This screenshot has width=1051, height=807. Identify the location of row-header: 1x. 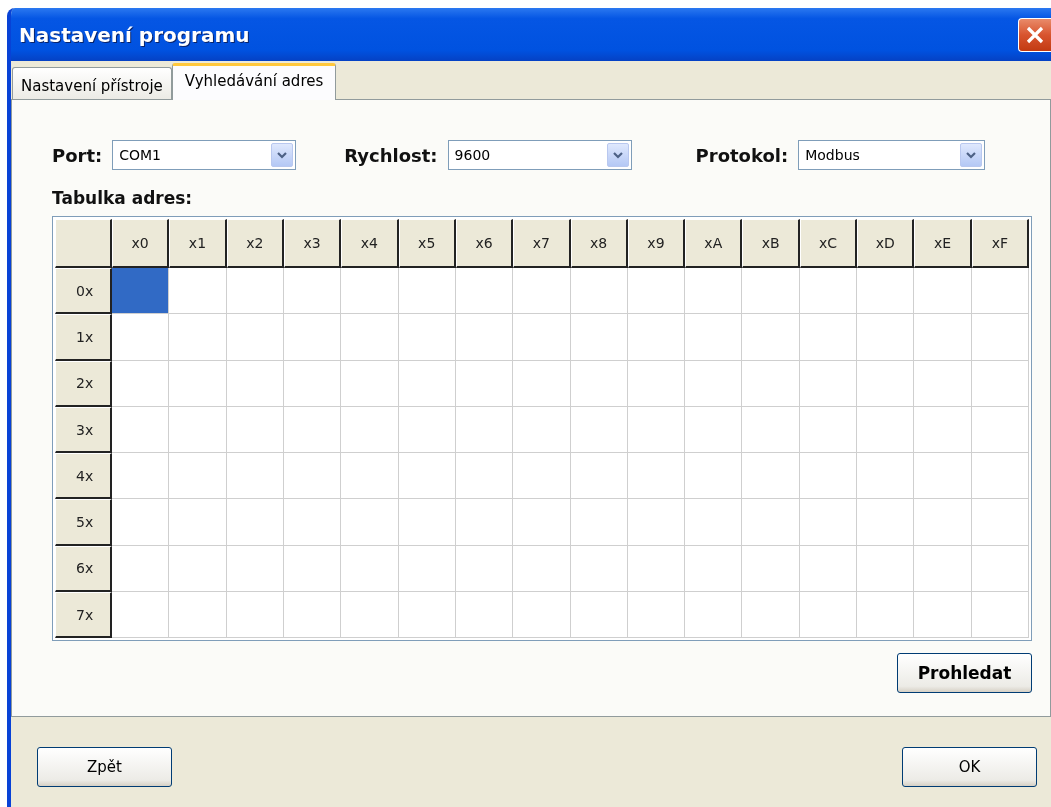
(83, 337).